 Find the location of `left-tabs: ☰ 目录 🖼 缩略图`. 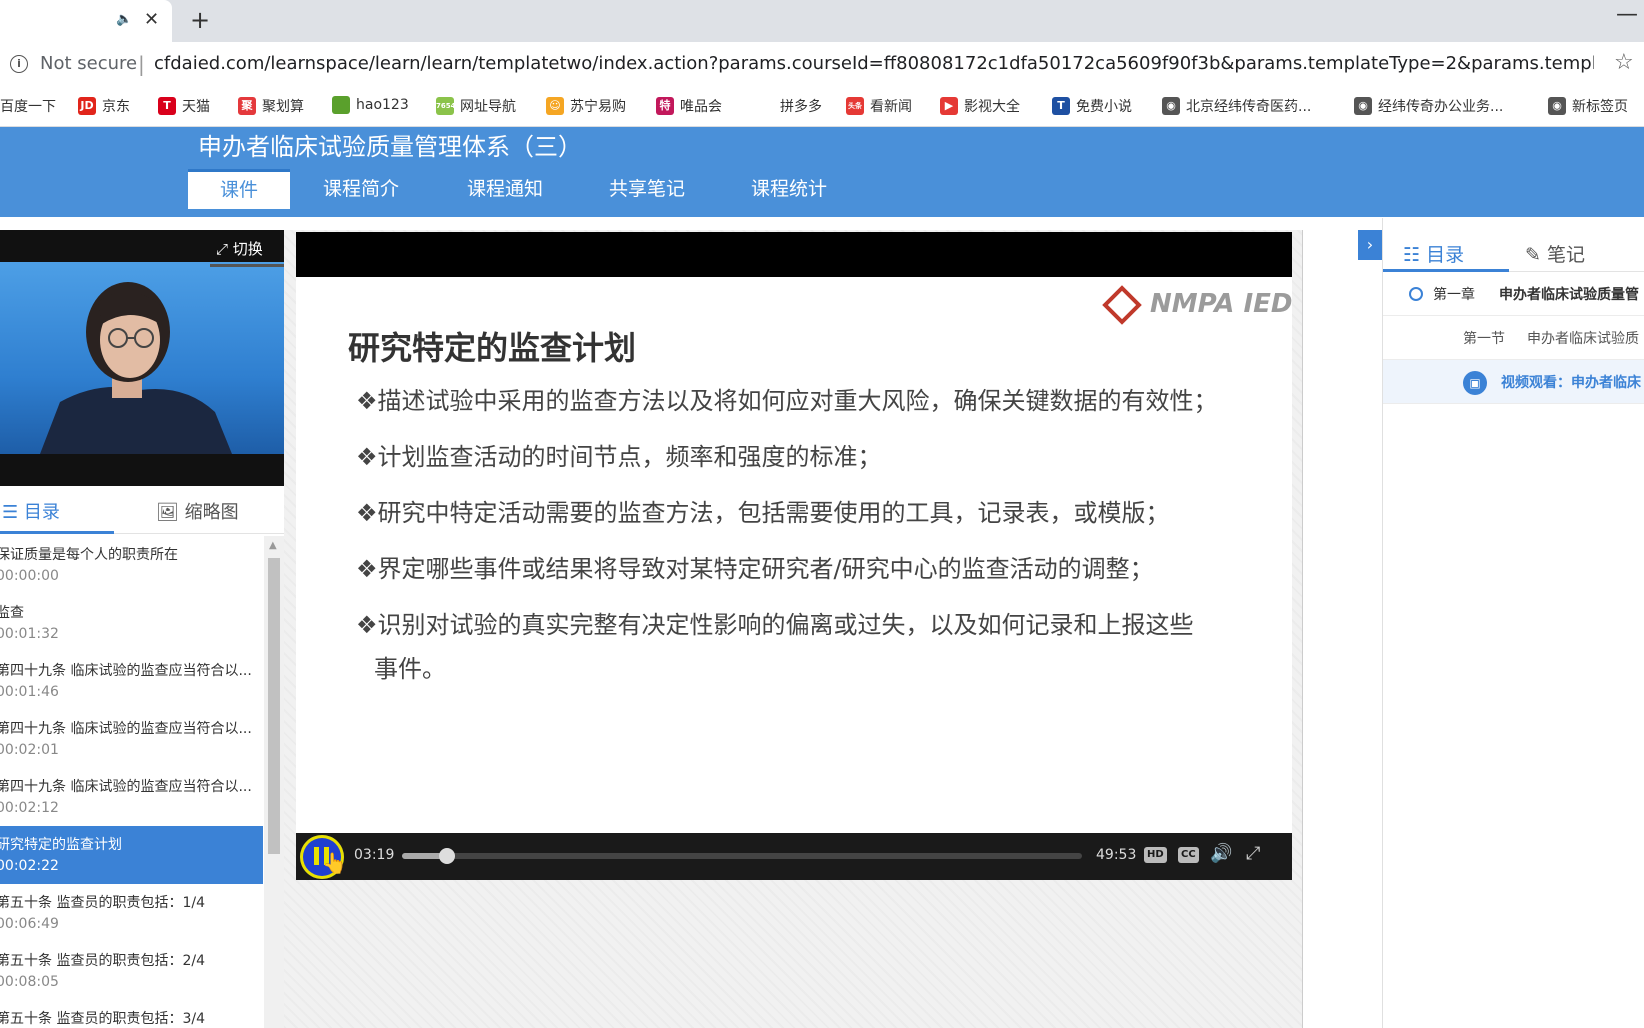

left-tabs: ☰ 目录 🖼 缩略图 is located at coordinates (142, 510).